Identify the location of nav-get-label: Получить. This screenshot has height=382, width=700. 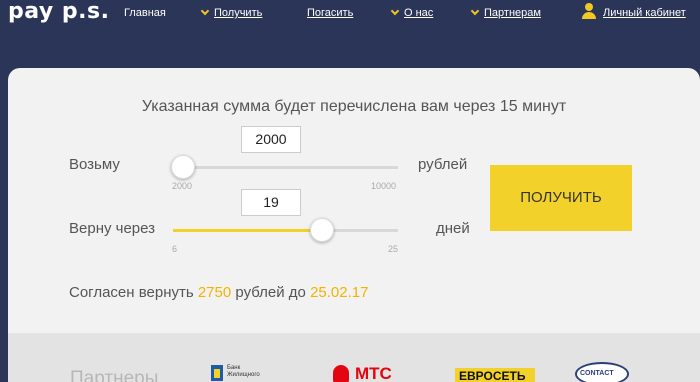
(238, 13).